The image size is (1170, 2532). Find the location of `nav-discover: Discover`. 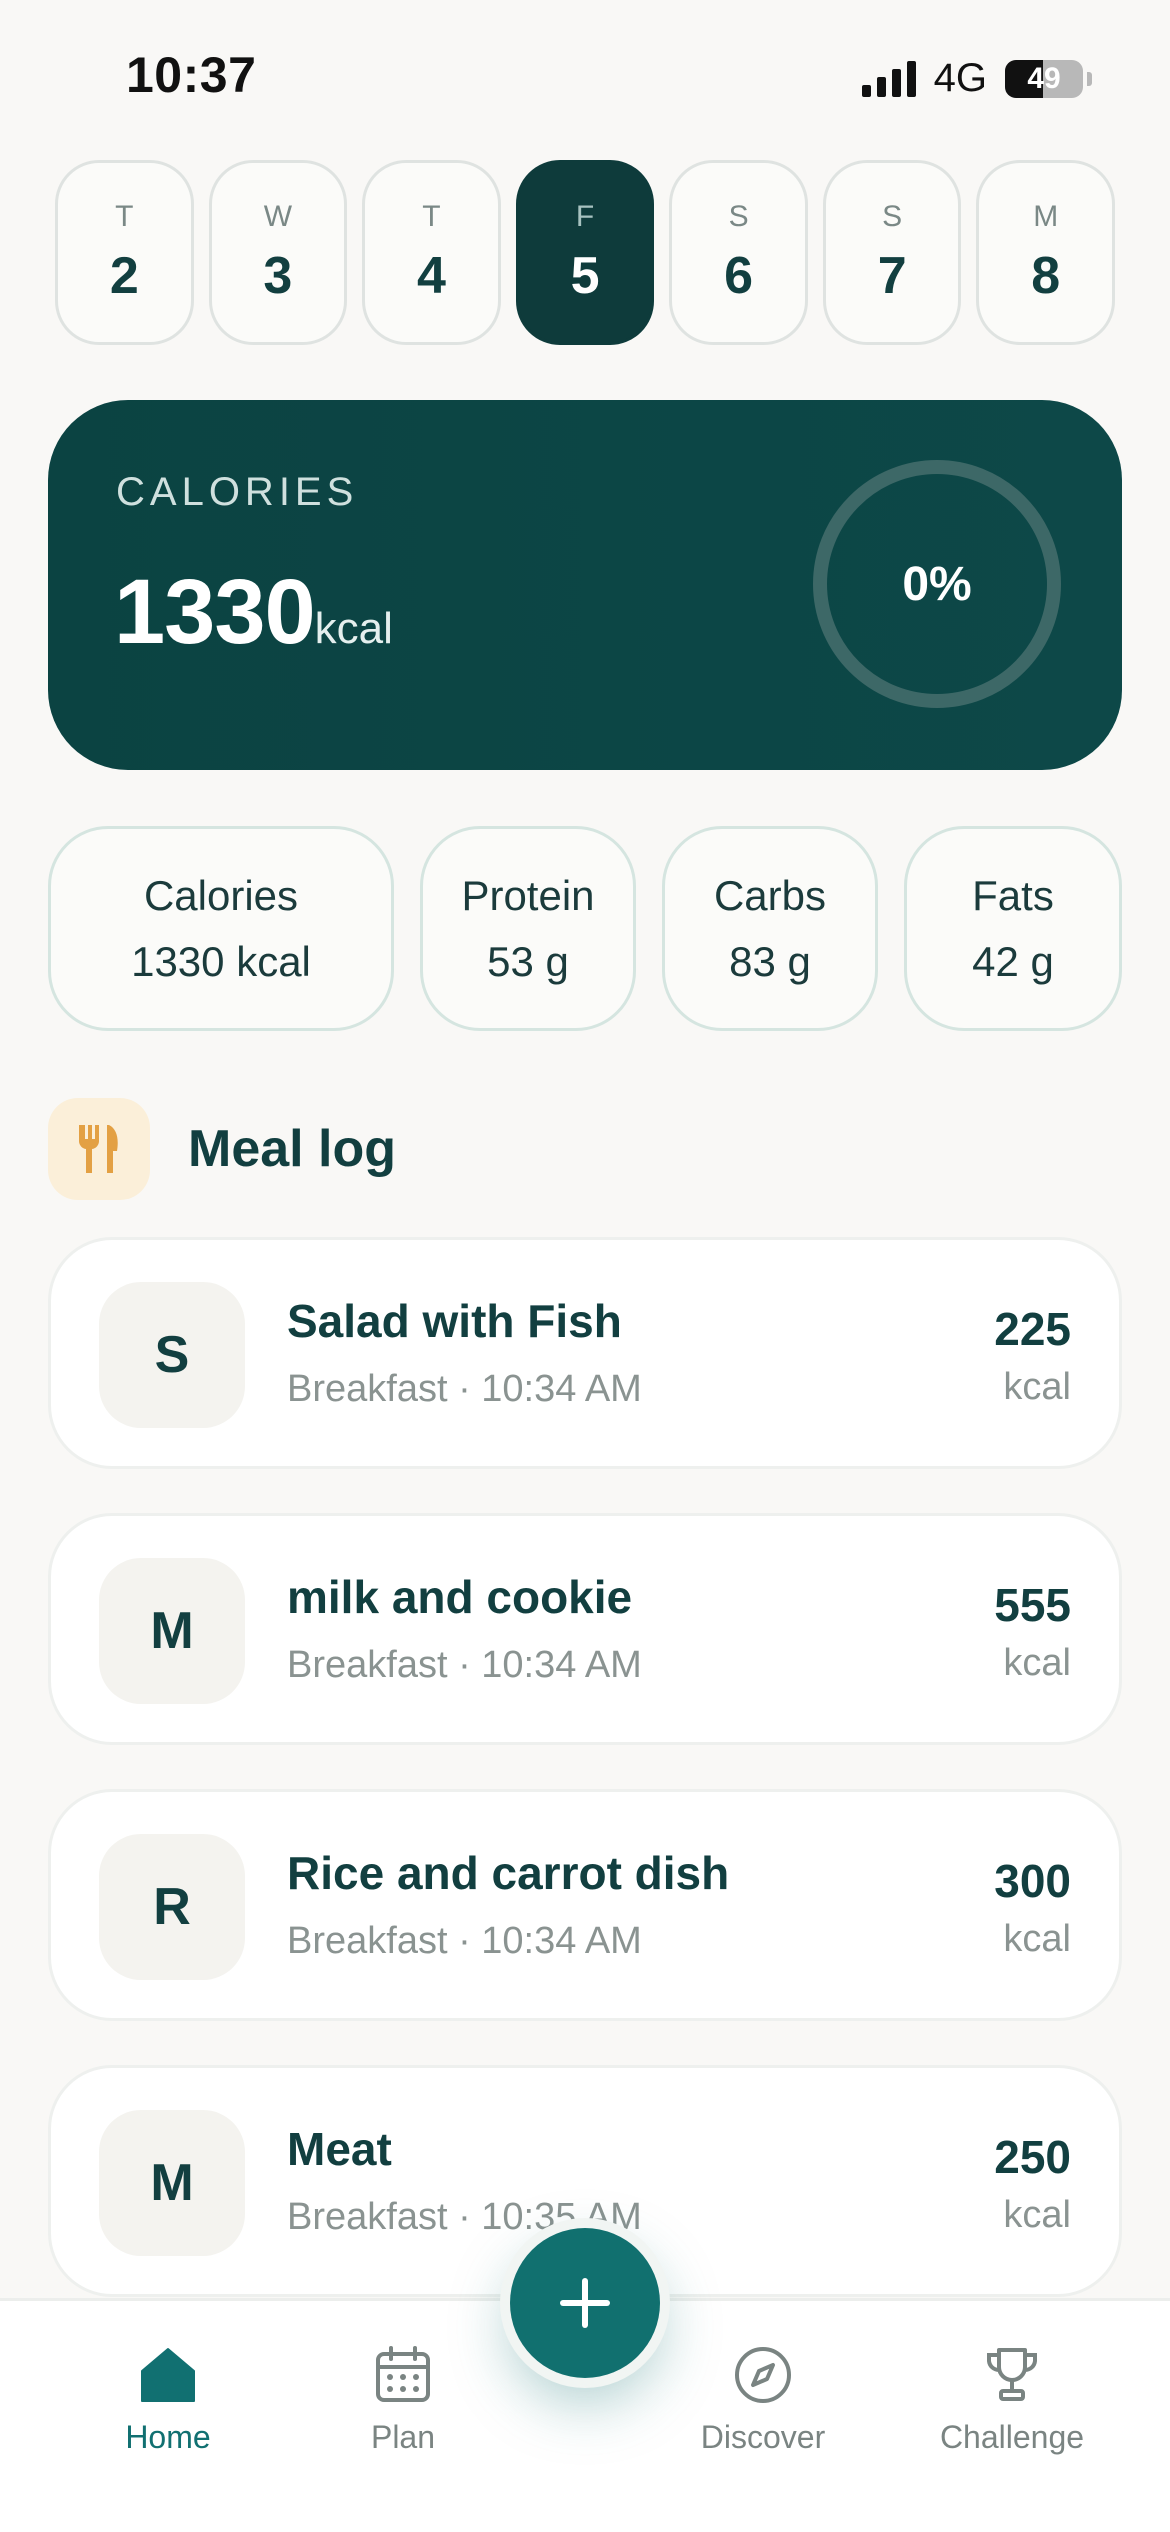

nav-discover: Discover is located at coordinates (763, 2400).